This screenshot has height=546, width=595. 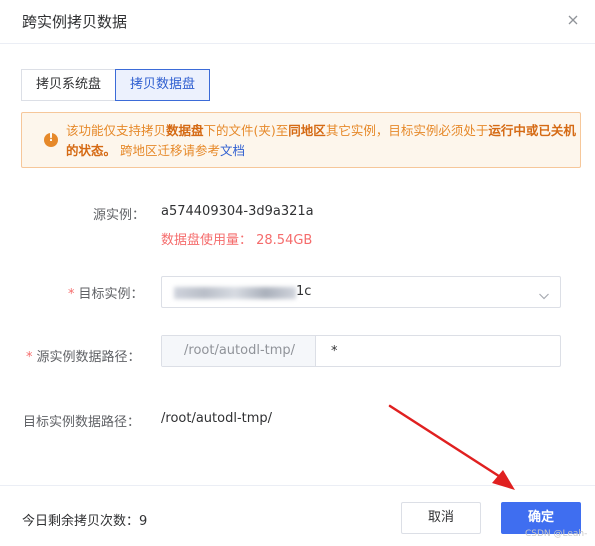 What do you see at coordinates (237, 240) in the screenshot?
I see `disk-usage: 数据盘使用量： 28.54GB` at bounding box center [237, 240].